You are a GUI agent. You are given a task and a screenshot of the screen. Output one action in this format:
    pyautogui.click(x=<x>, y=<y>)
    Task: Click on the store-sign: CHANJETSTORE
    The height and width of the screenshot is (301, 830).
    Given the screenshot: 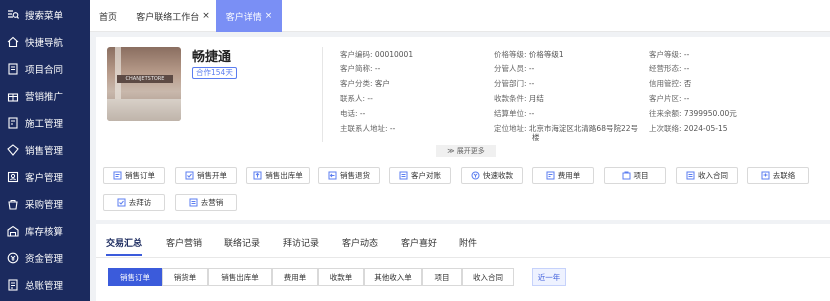 What is the action you would take?
    pyautogui.click(x=145, y=79)
    